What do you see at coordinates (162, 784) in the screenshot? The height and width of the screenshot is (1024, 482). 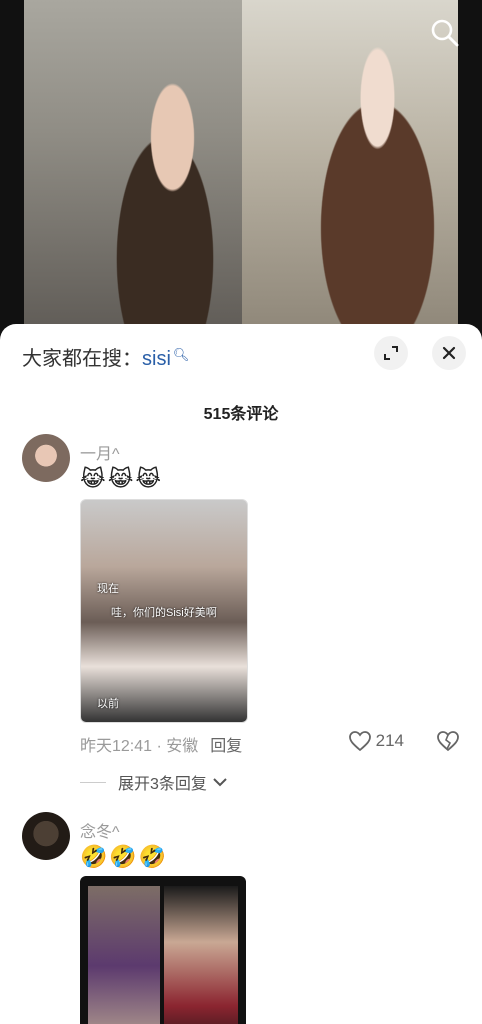 I see `expand-replies-label: 展开3条回复` at bounding box center [162, 784].